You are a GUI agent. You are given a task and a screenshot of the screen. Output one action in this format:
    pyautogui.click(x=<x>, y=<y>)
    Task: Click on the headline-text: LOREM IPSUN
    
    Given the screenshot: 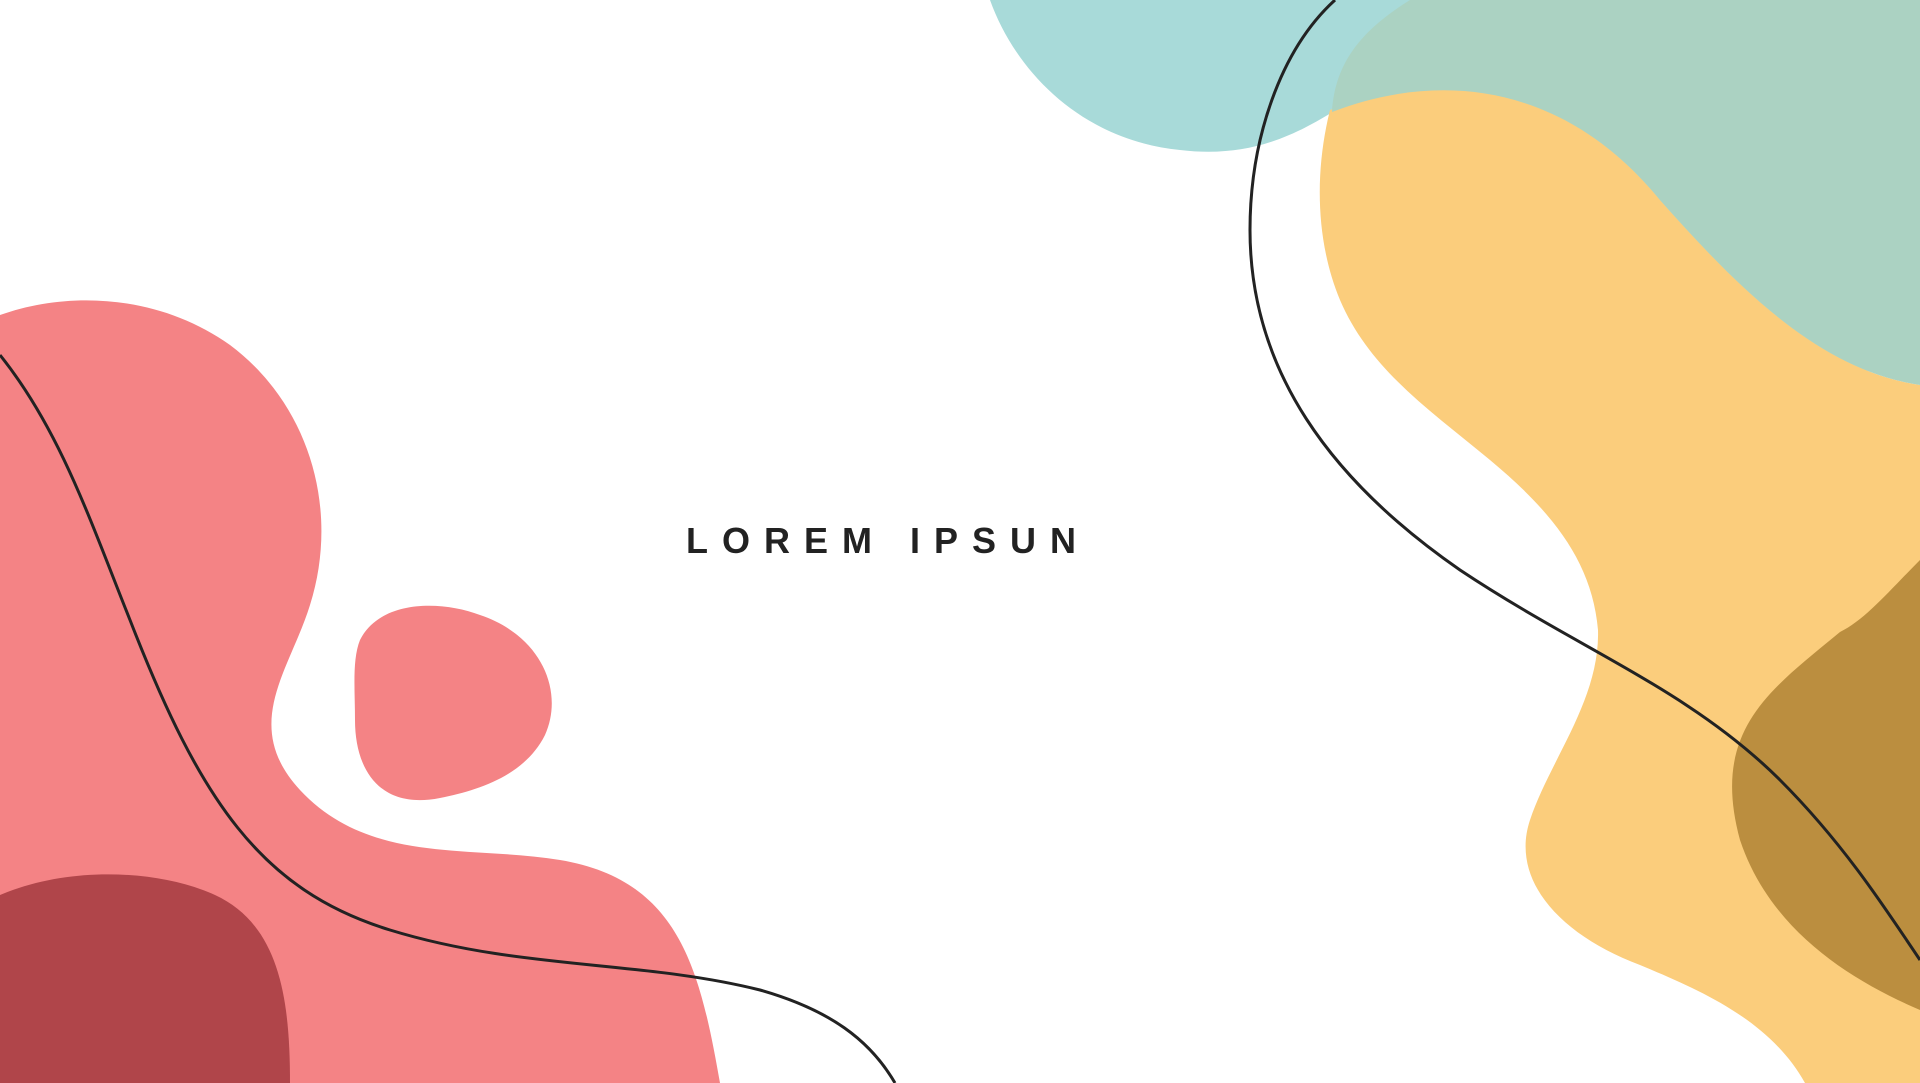 What is the action you would take?
    pyautogui.click(x=887, y=540)
    